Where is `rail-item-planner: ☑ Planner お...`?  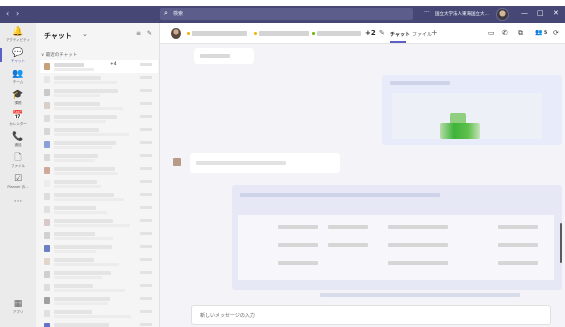
rail-item-planner: ☑ Planner お... is located at coordinates (18, 182).